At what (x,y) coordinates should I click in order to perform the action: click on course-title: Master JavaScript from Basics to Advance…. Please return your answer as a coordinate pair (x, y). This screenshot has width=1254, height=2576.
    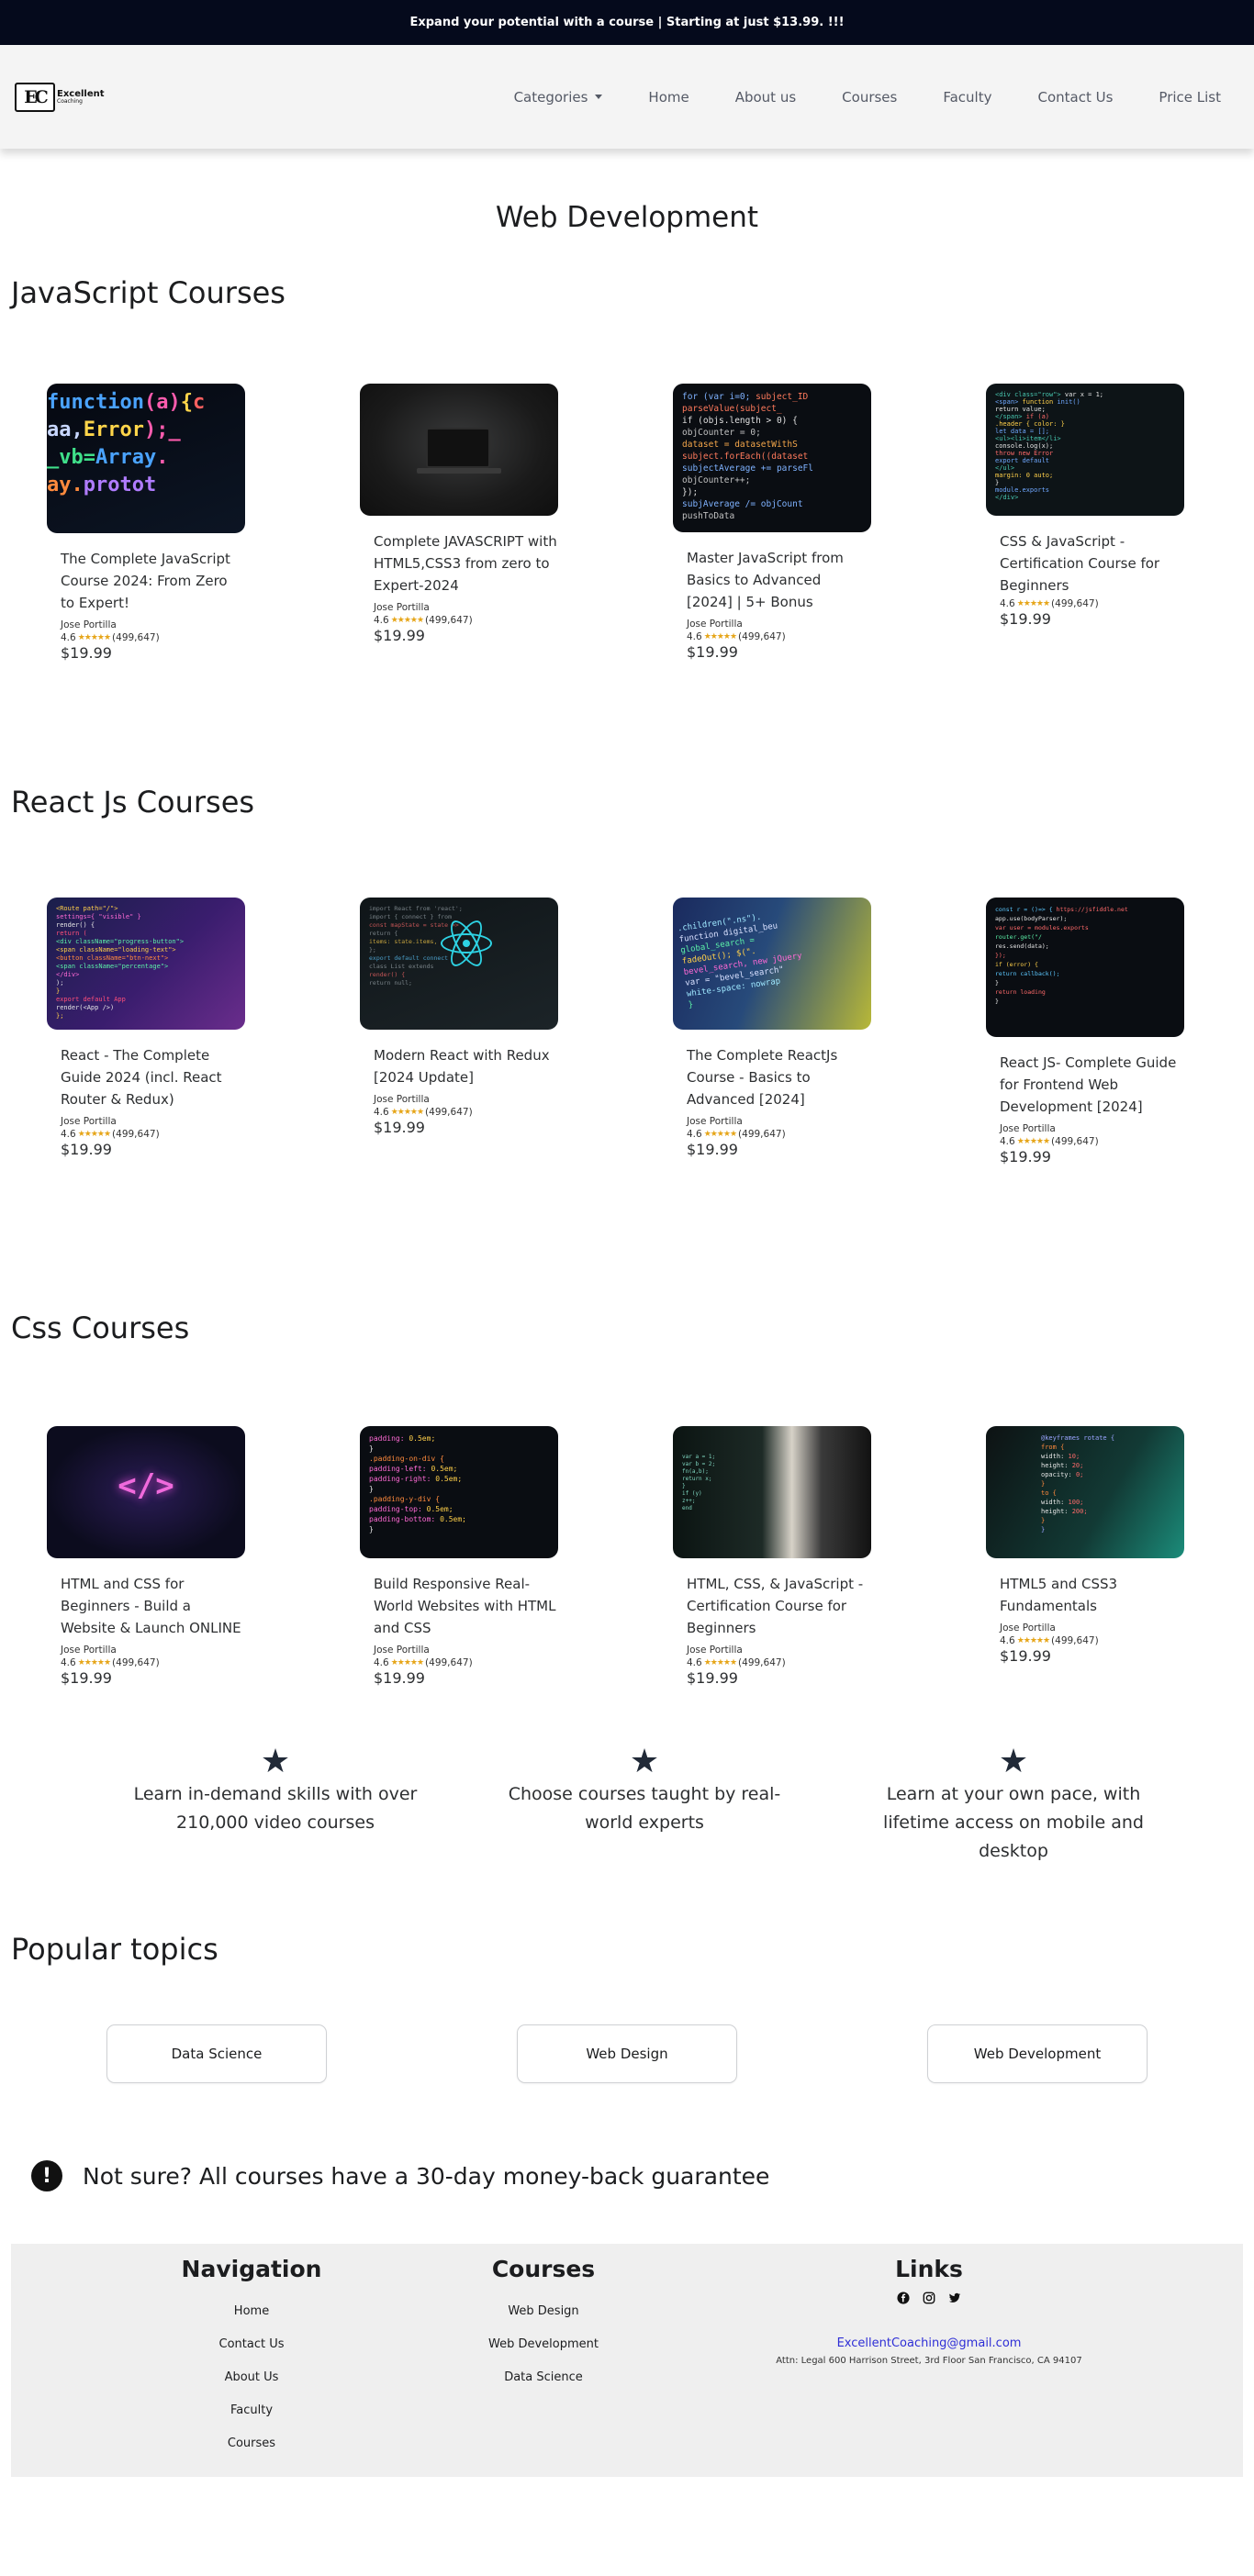
    Looking at the image, I should click on (771, 580).